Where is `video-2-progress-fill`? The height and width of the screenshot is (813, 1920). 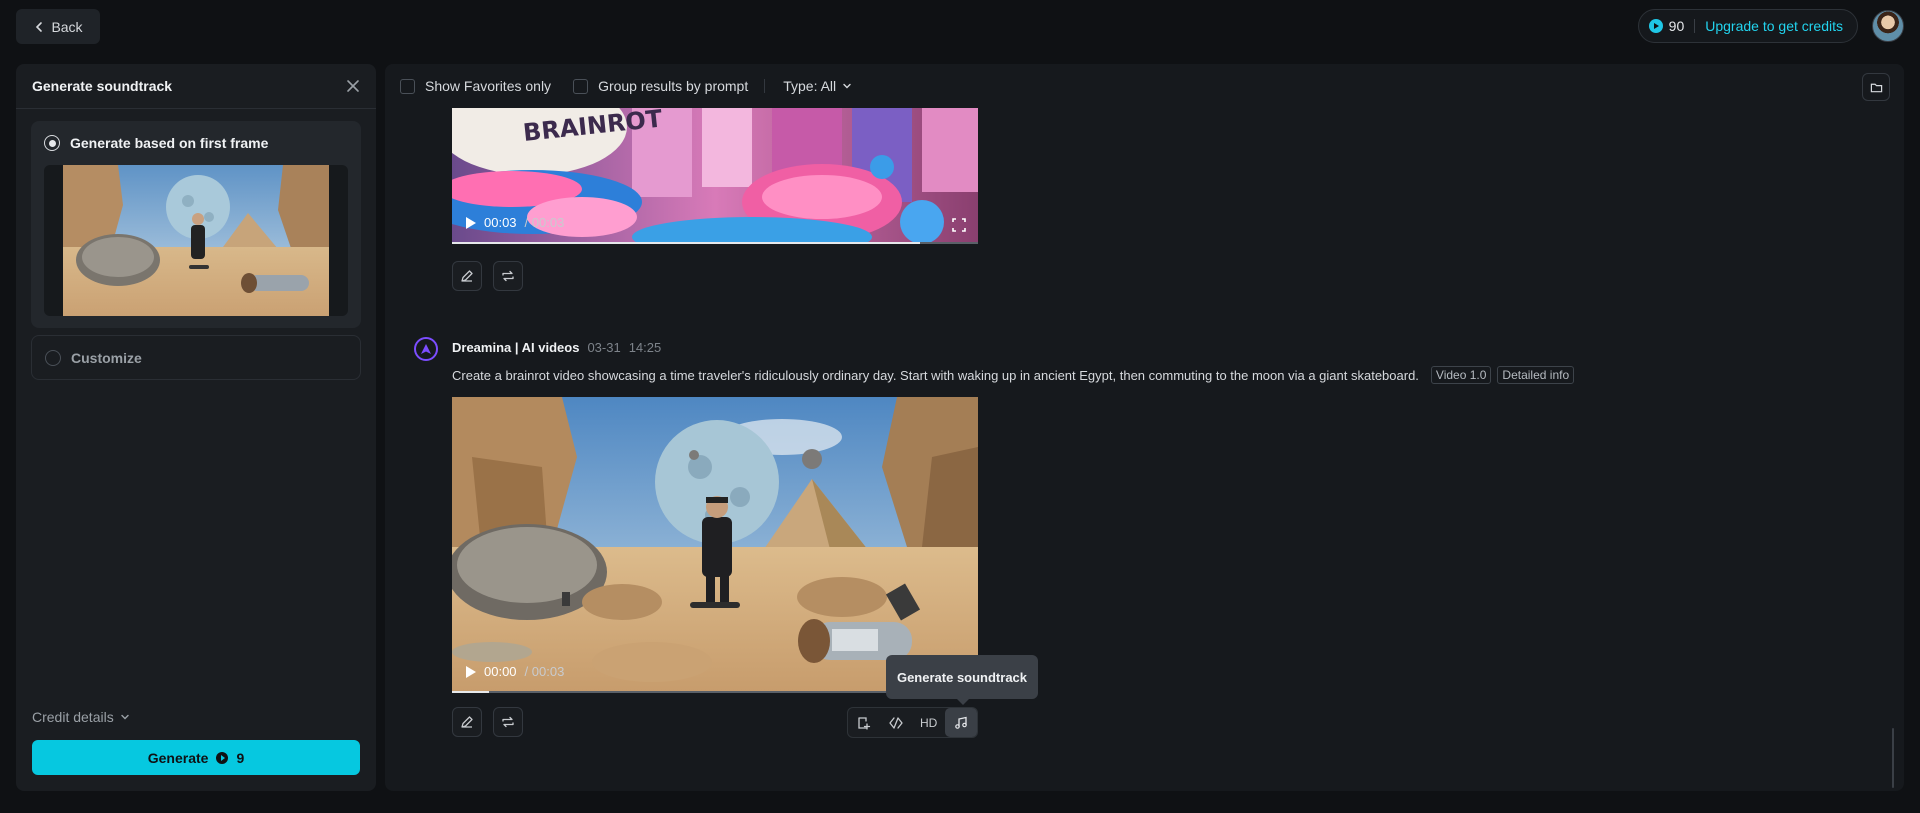 video-2-progress-fill is located at coordinates (470, 692).